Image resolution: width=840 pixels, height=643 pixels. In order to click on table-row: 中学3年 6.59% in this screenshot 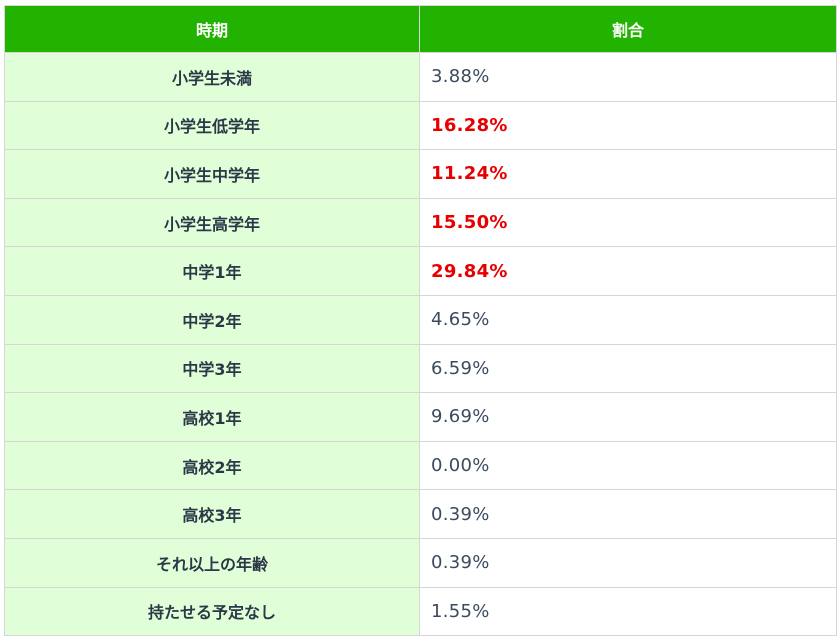, I will do `click(420, 368)`.